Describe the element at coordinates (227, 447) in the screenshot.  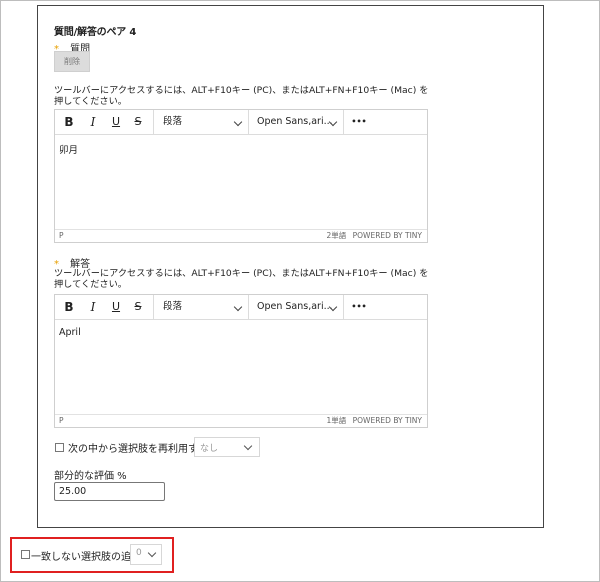
I see `reuse-choices-select: なし` at that location.